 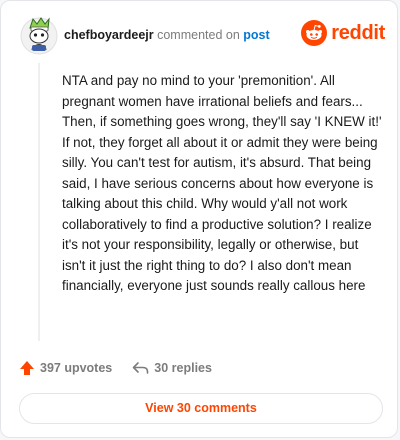 What do you see at coordinates (39, 202) in the screenshot?
I see `thread-line` at bounding box center [39, 202].